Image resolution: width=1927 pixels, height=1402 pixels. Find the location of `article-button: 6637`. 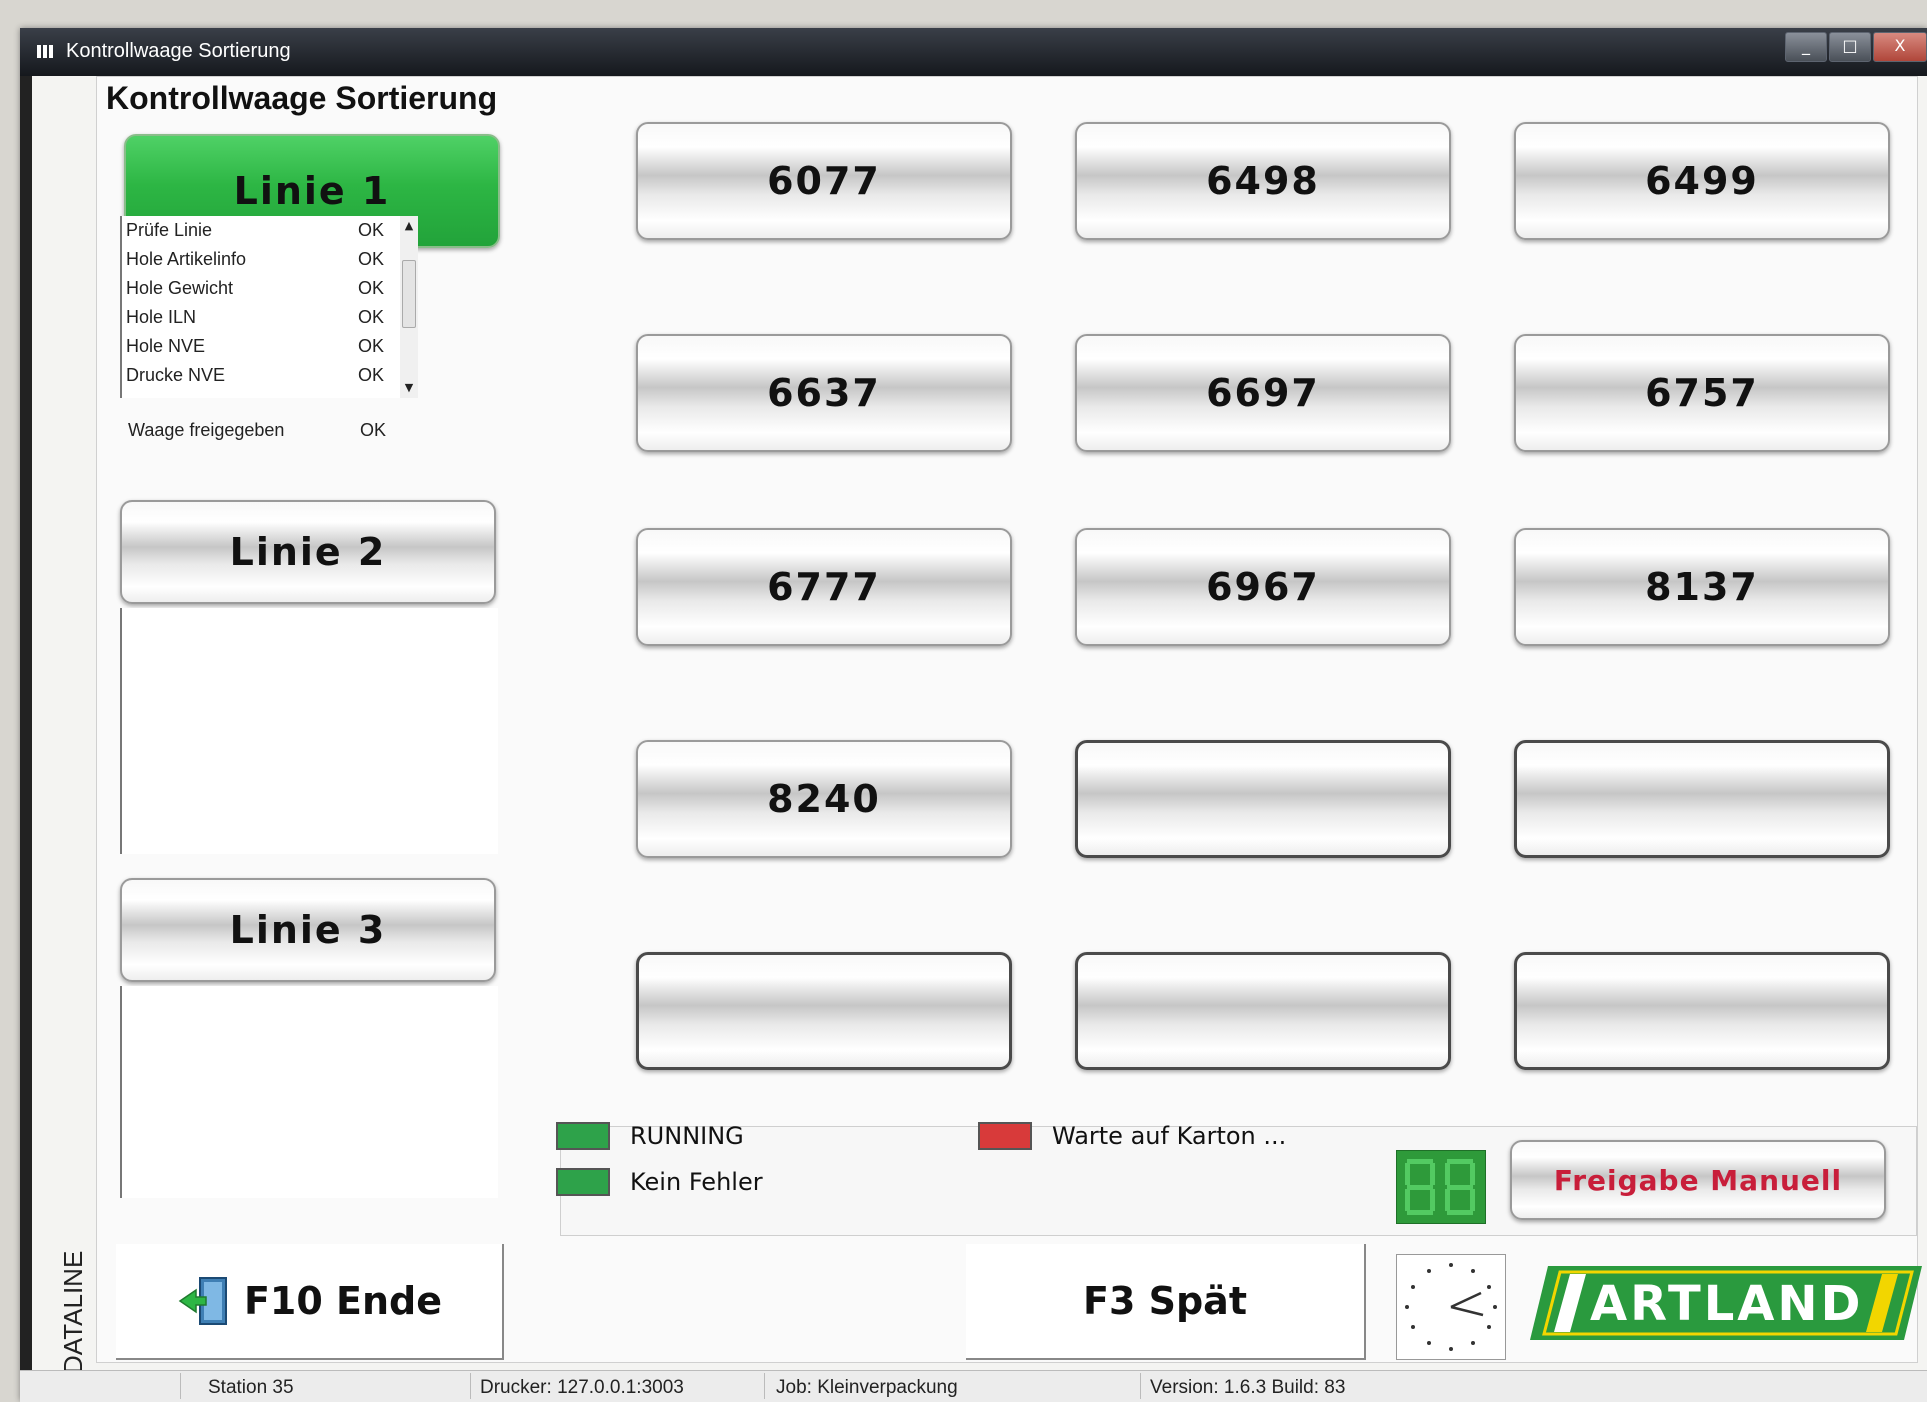

article-button: 6637 is located at coordinates (824, 393).